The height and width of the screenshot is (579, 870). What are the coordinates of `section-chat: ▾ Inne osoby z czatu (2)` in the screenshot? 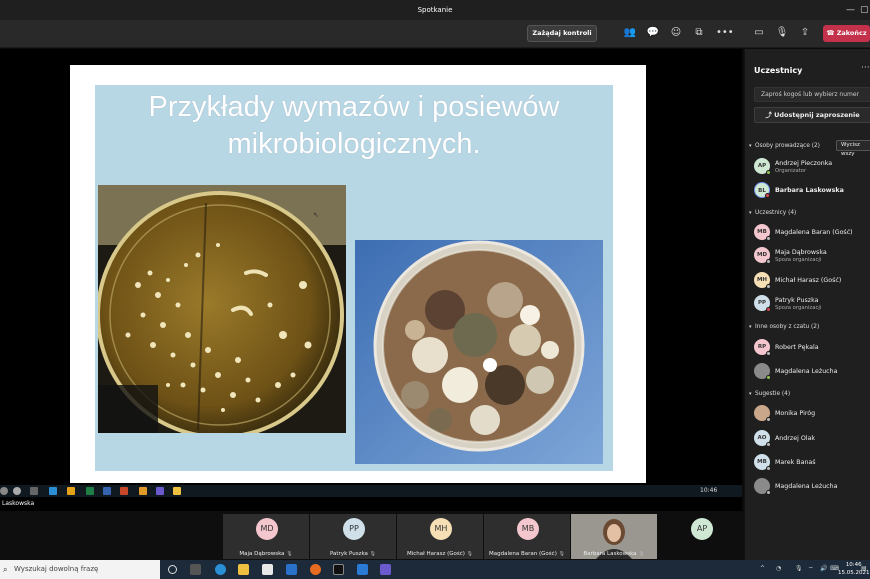 It's located at (784, 327).